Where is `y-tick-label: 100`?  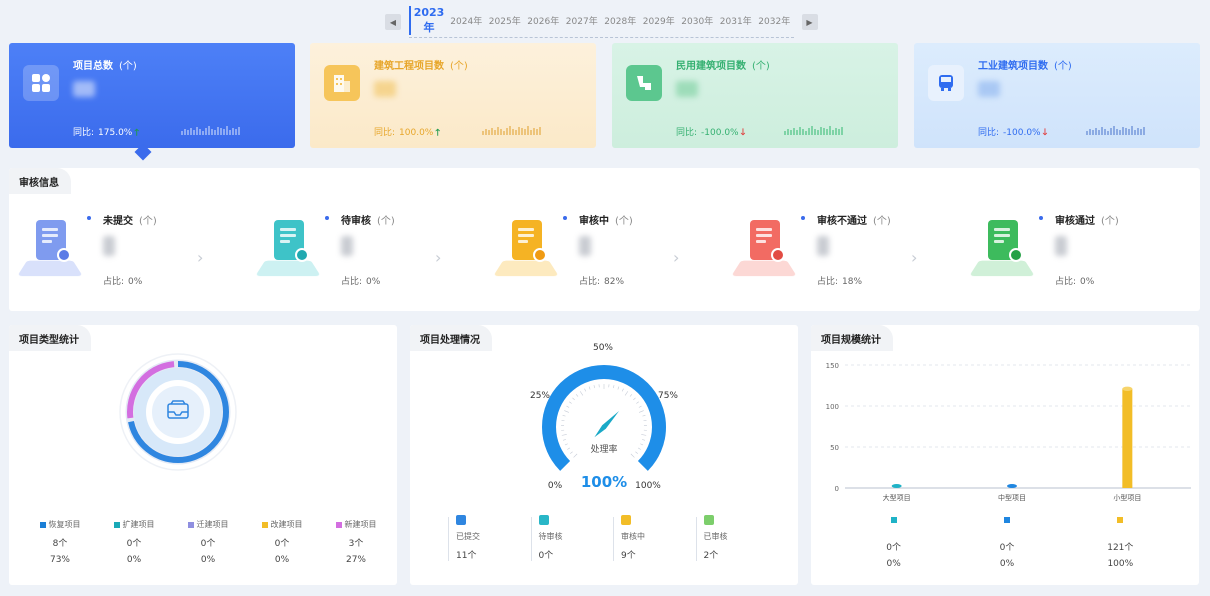
y-tick-label: 100 is located at coordinates (832, 407).